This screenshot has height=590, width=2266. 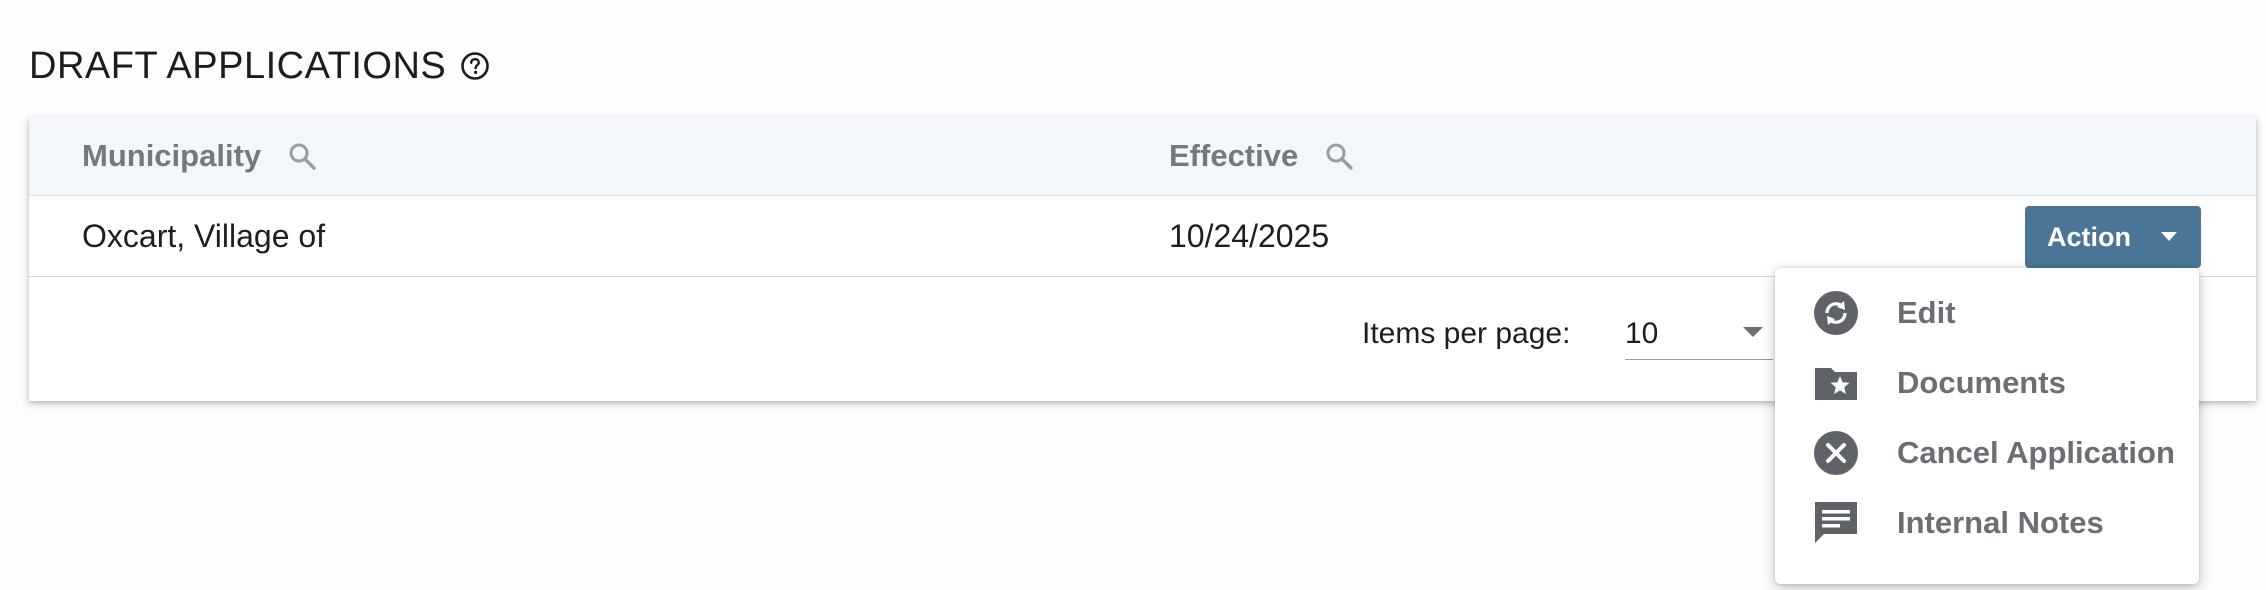 What do you see at coordinates (1836, 523) in the screenshot?
I see `chat-note-icon` at bounding box center [1836, 523].